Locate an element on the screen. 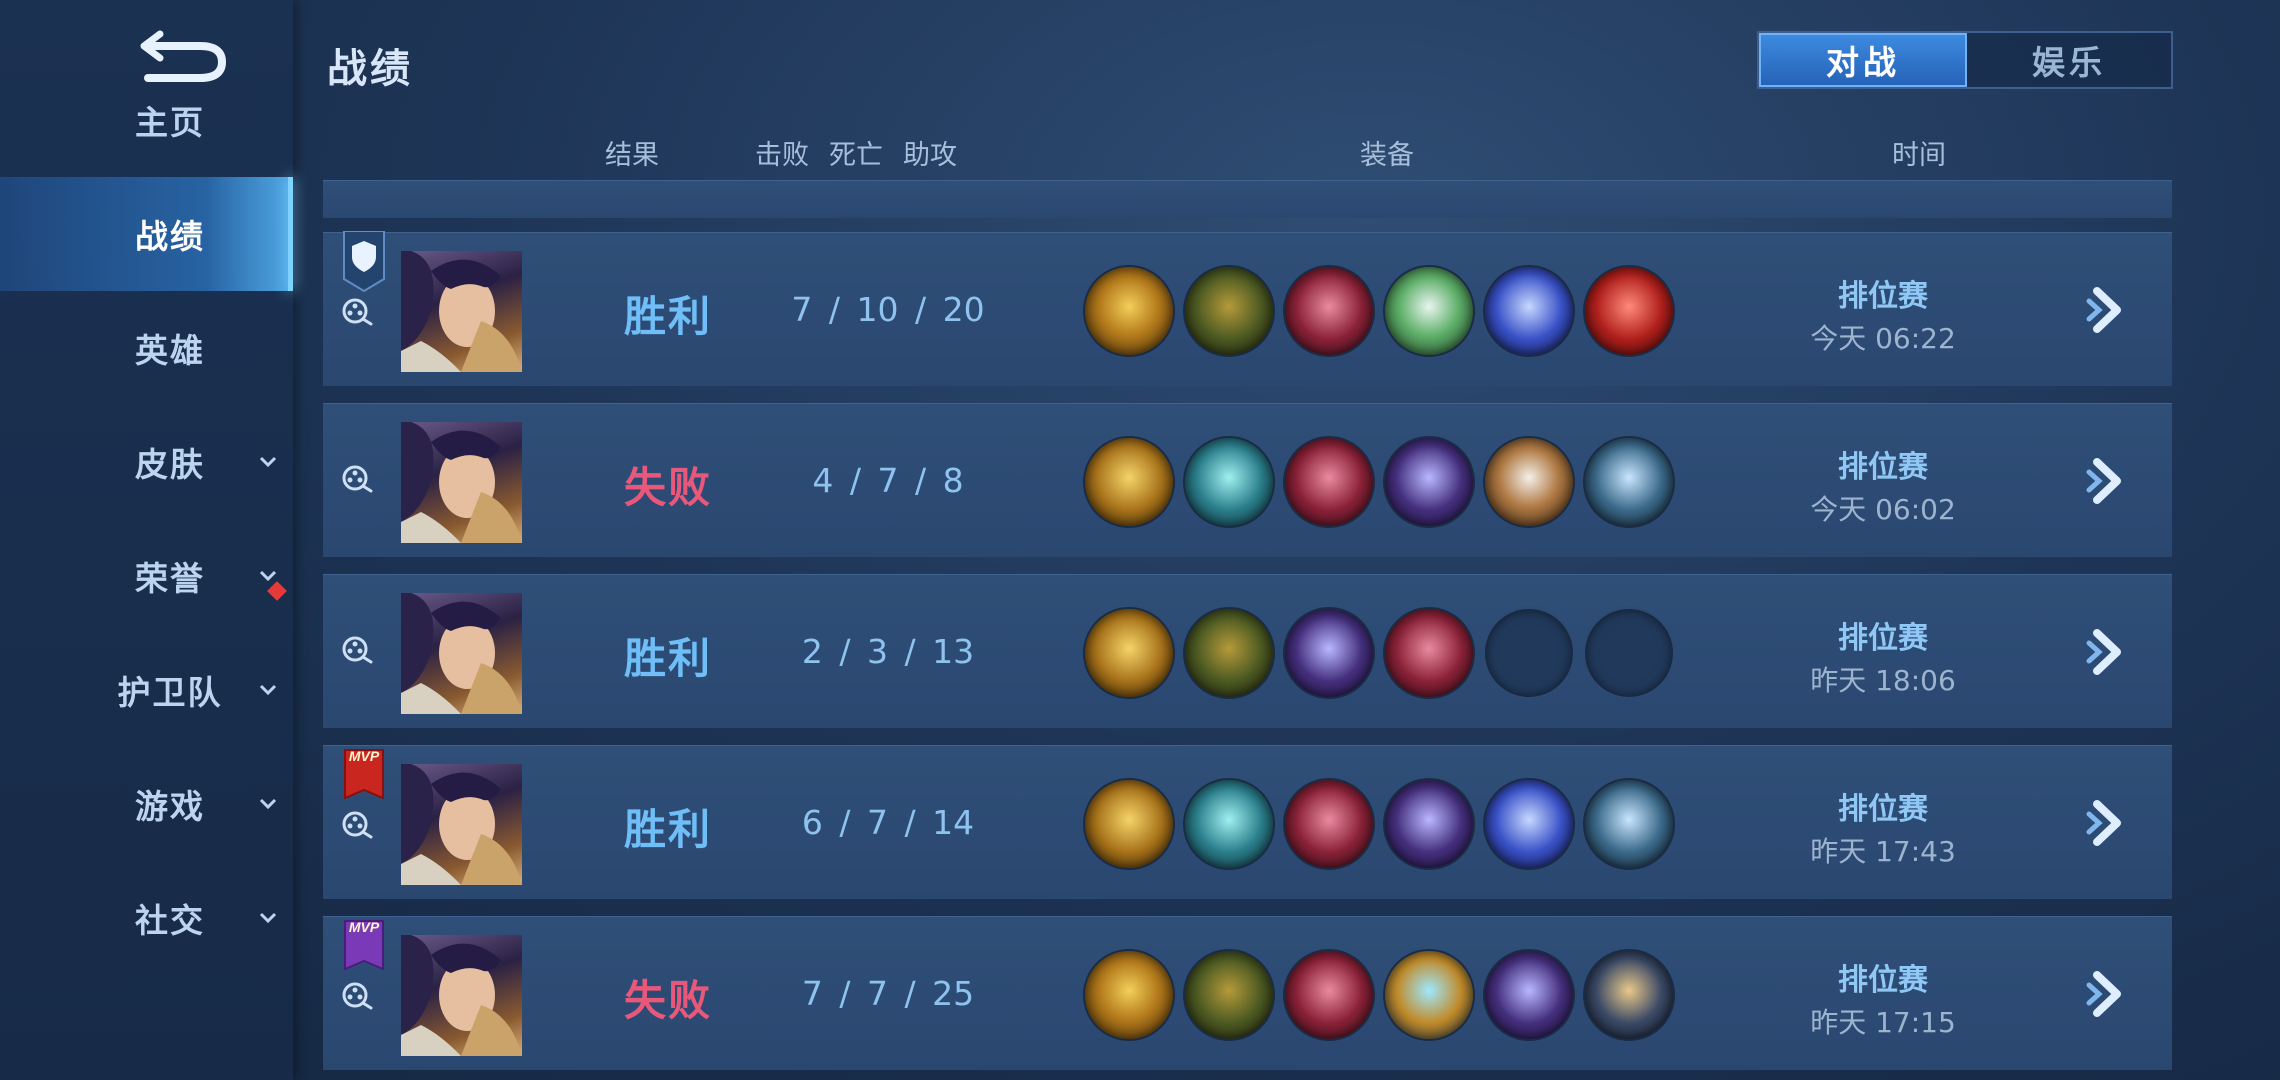  match-time: 昨天 18:06 is located at coordinates (1883, 680).